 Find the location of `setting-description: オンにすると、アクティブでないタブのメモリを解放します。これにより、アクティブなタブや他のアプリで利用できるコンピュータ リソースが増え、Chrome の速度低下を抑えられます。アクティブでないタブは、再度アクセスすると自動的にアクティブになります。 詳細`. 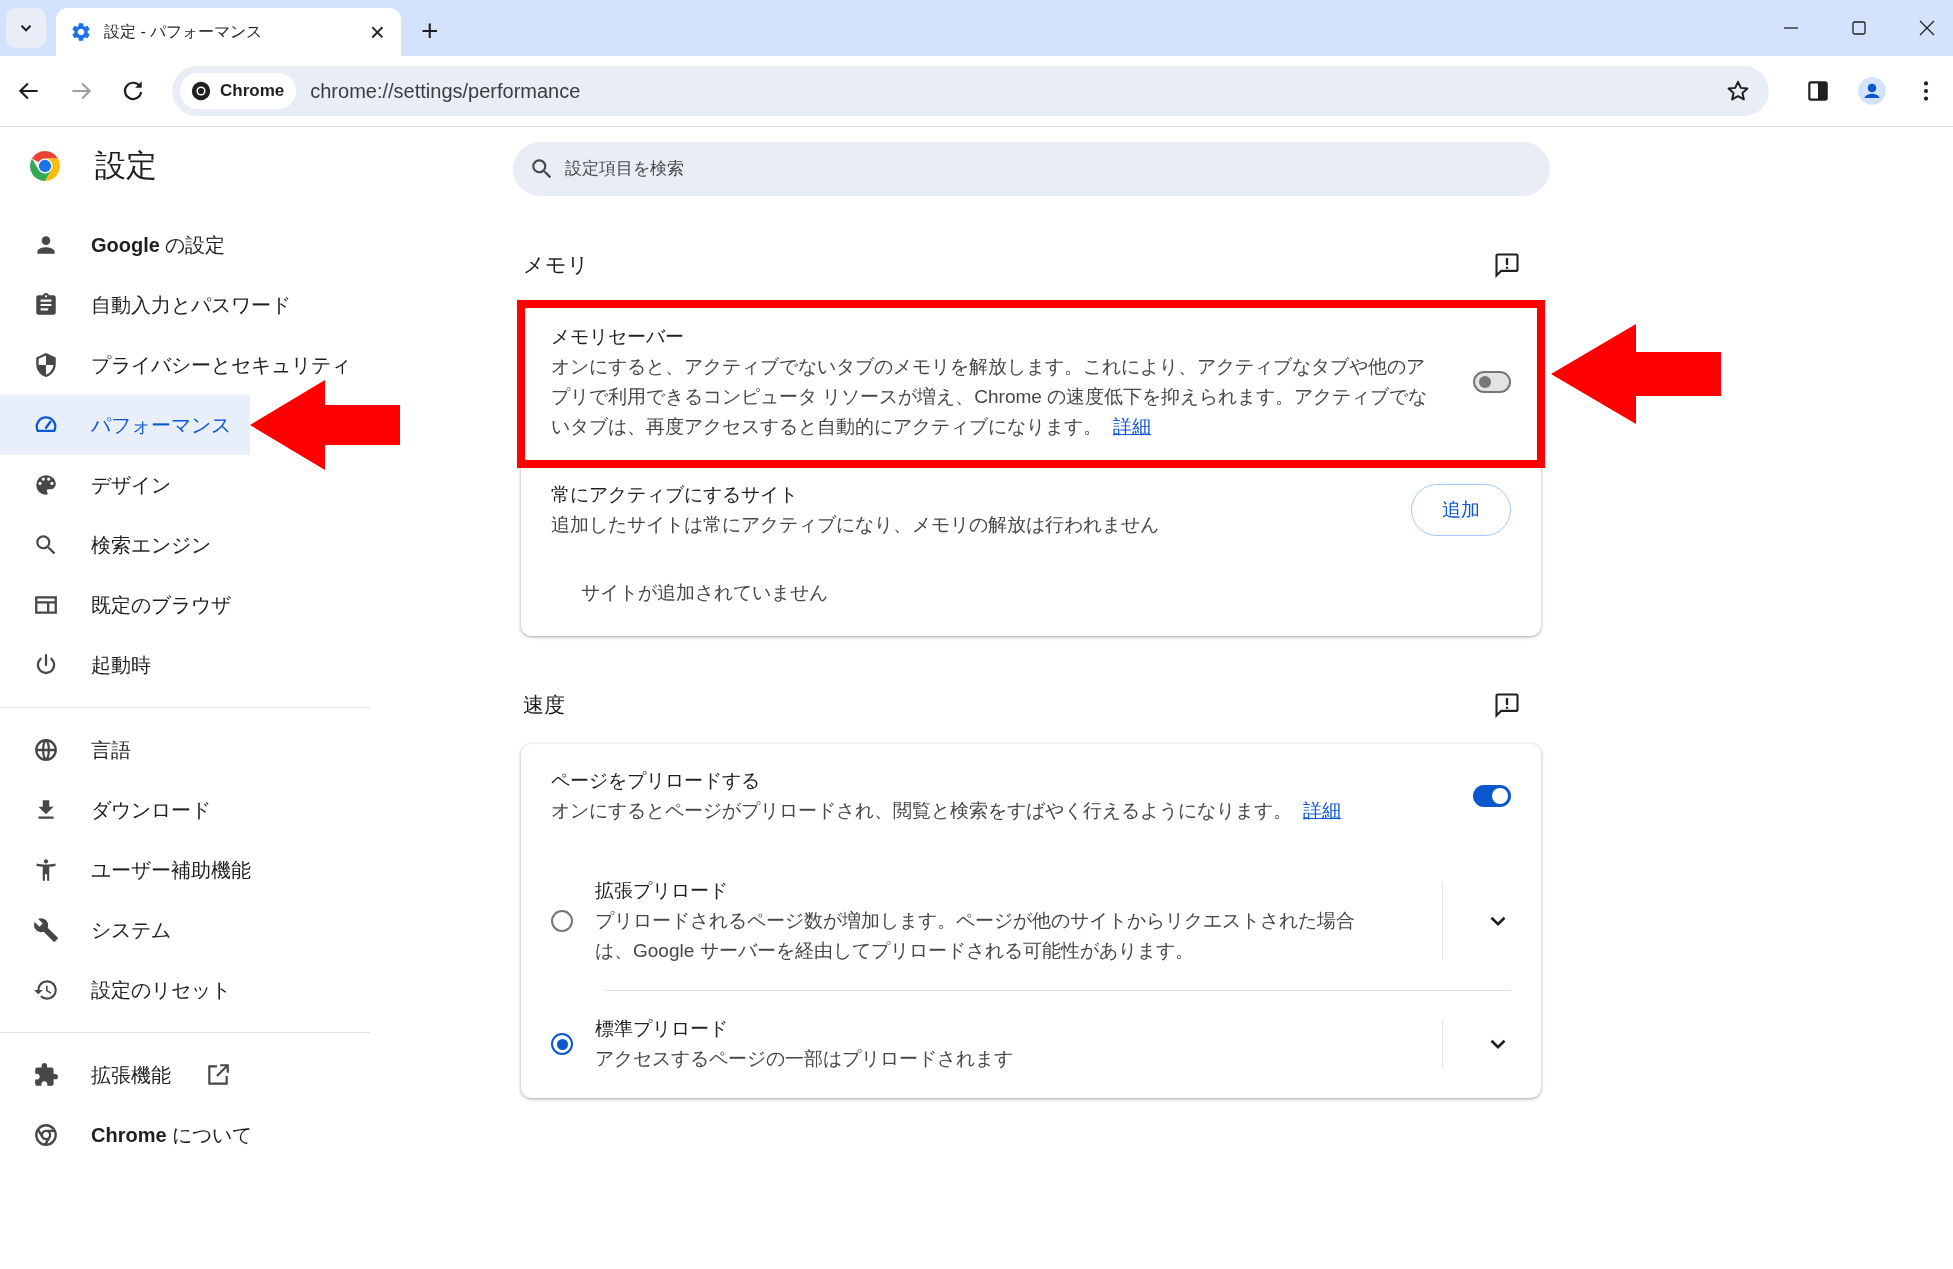

setting-description: オンにすると、アクティブでないタブのメモリを解放します。これにより、アクティブなタブや他のアプリで利用できるコンピュータ リソースが増え、Chrome の速度低下を抑えられます。アクティブでないタブは、再度アクセスすると自動的にアクティブになります。 詳細 is located at coordinates (990, 397).